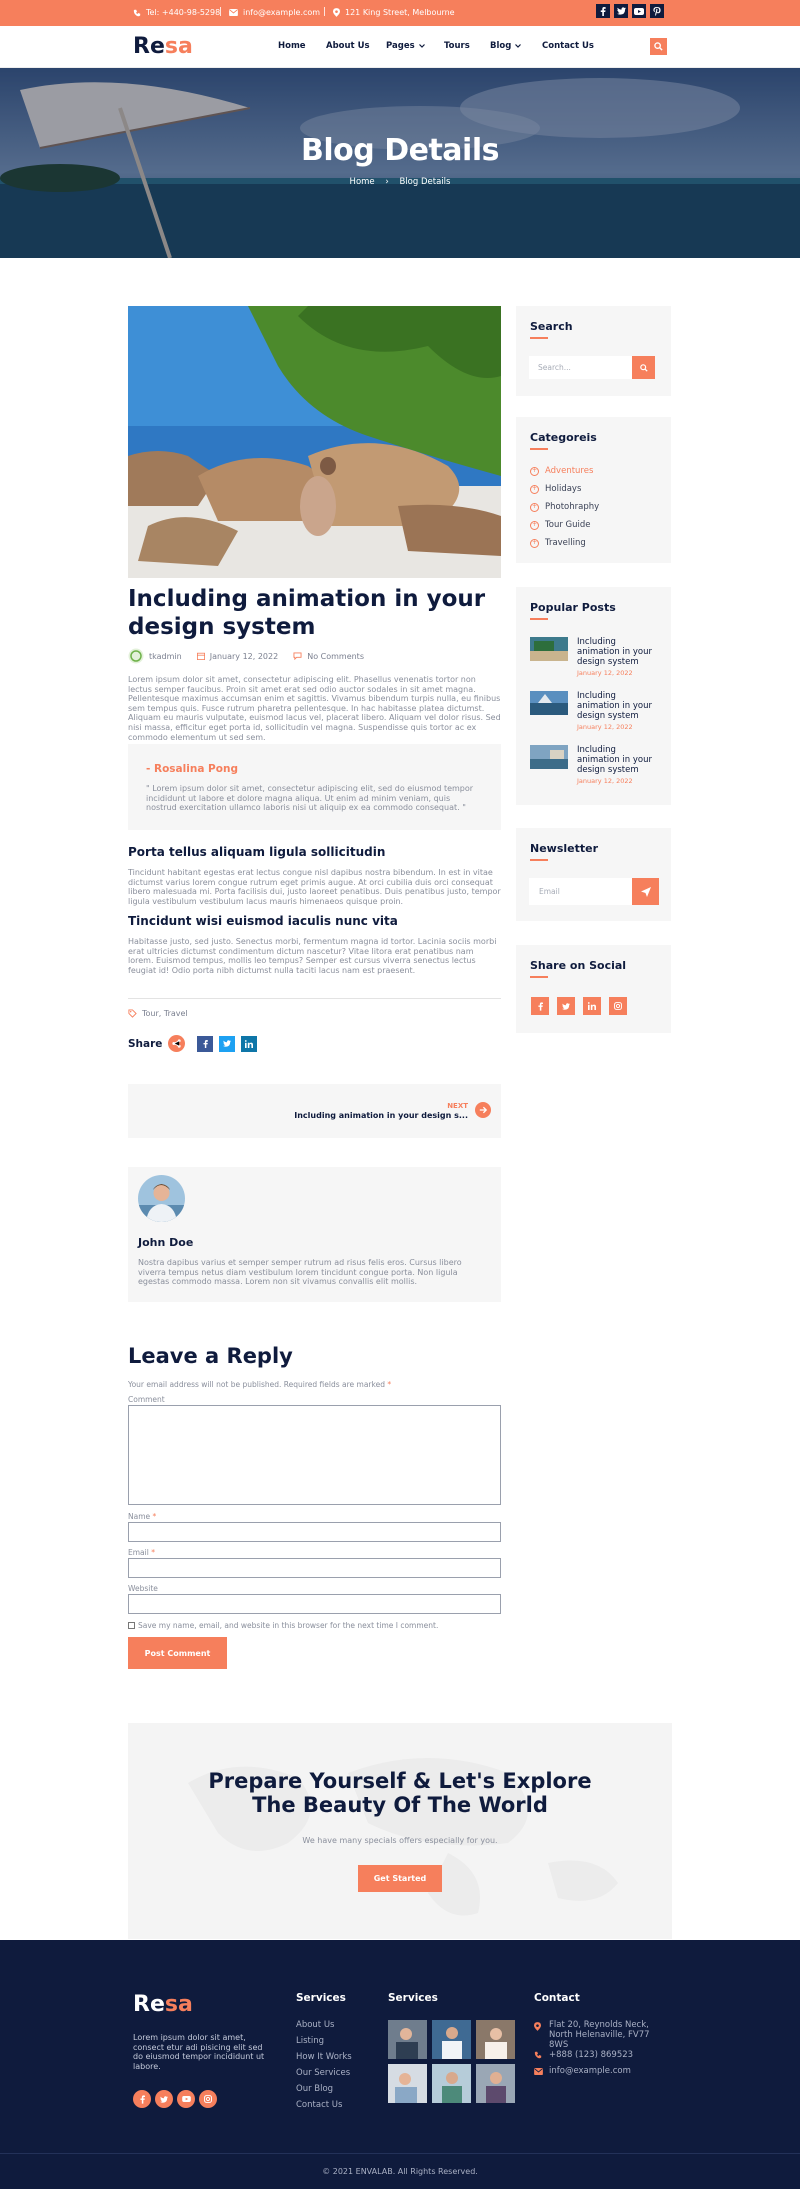  I want to click on name-input, so click(314, 1532).